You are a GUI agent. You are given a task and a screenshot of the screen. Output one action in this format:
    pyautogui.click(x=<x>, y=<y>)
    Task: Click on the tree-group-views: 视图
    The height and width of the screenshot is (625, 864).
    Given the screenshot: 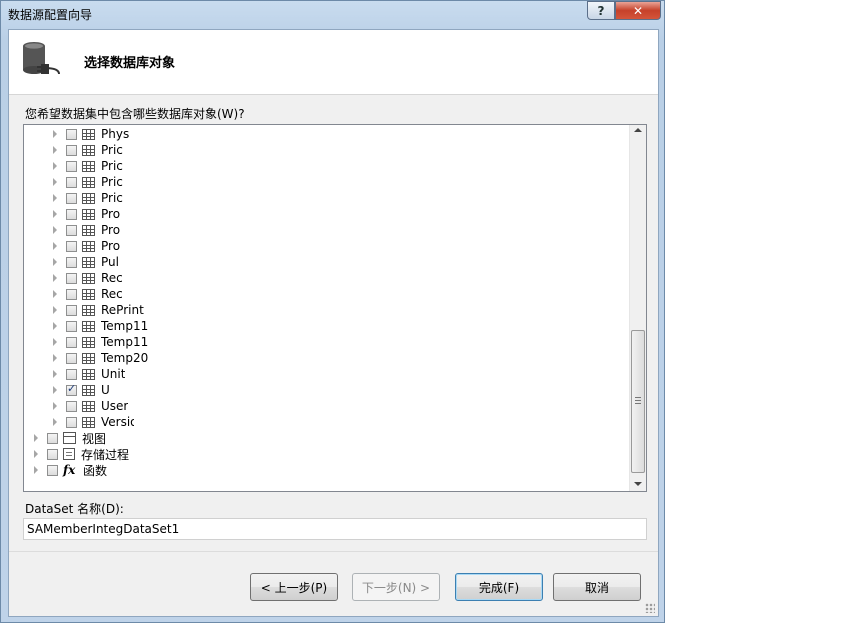 What is the action you would take?
    pyautogui.click(x=68, y=438)
    